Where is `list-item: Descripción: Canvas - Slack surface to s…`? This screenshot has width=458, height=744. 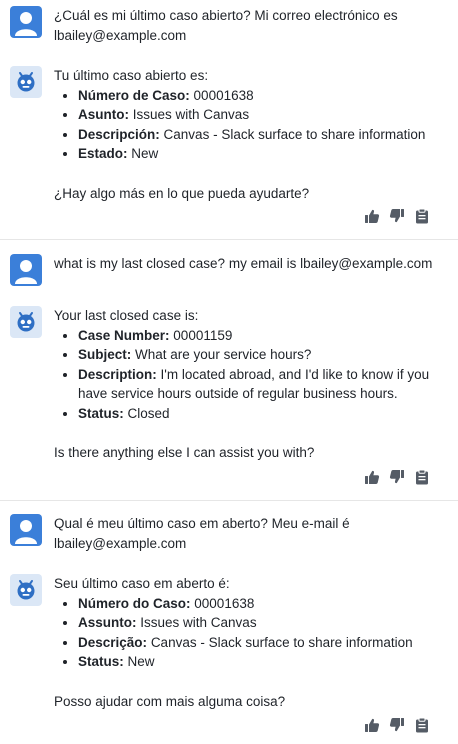
list-item: Descripción: Canvas - Slack surface to s… is located at coordinates (258, 135).